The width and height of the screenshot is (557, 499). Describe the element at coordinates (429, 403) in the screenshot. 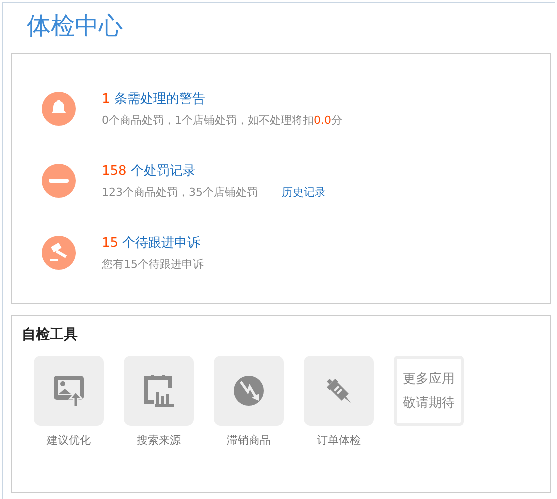

I see `more-apps-text: 敬请期待` at that location.